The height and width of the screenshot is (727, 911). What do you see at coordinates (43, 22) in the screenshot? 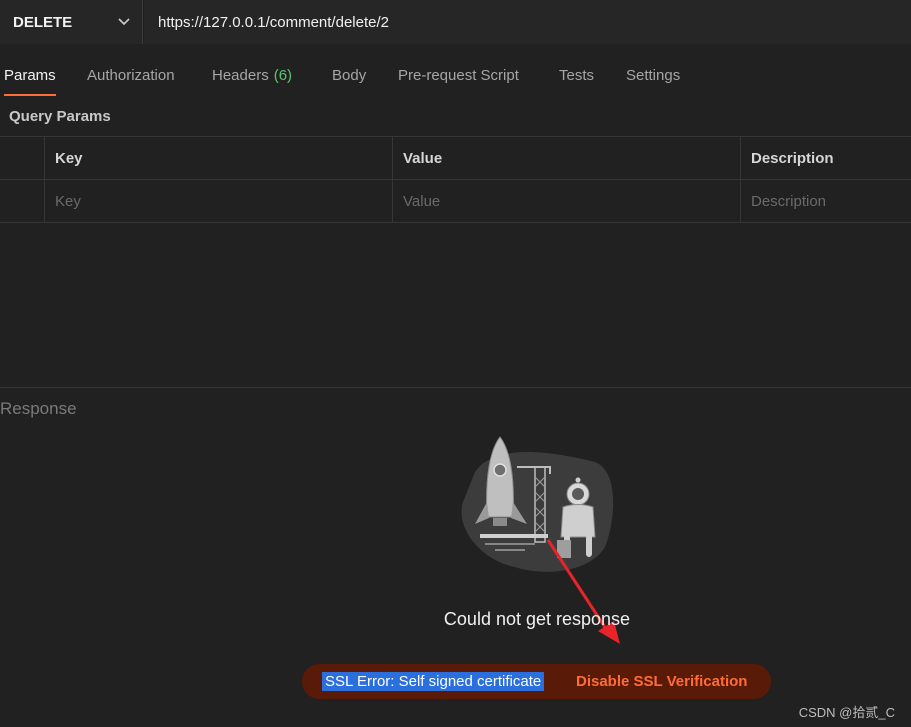
I see `method-label: DELETE` at bounding box center [43, 22].